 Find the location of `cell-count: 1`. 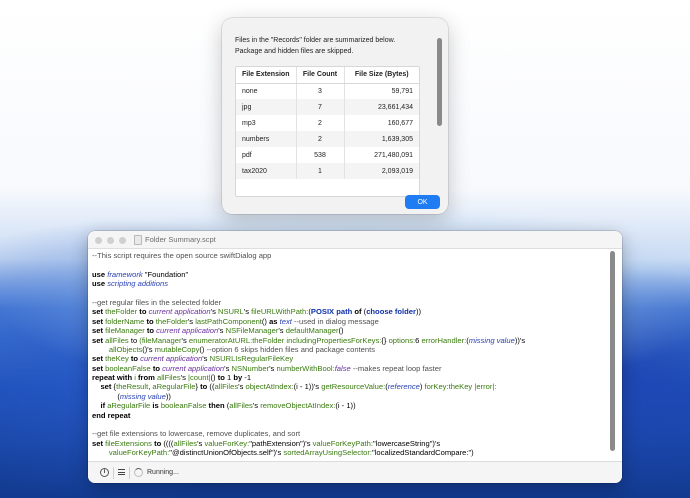

cell-count: 1 is located at coordinates (320, 171).